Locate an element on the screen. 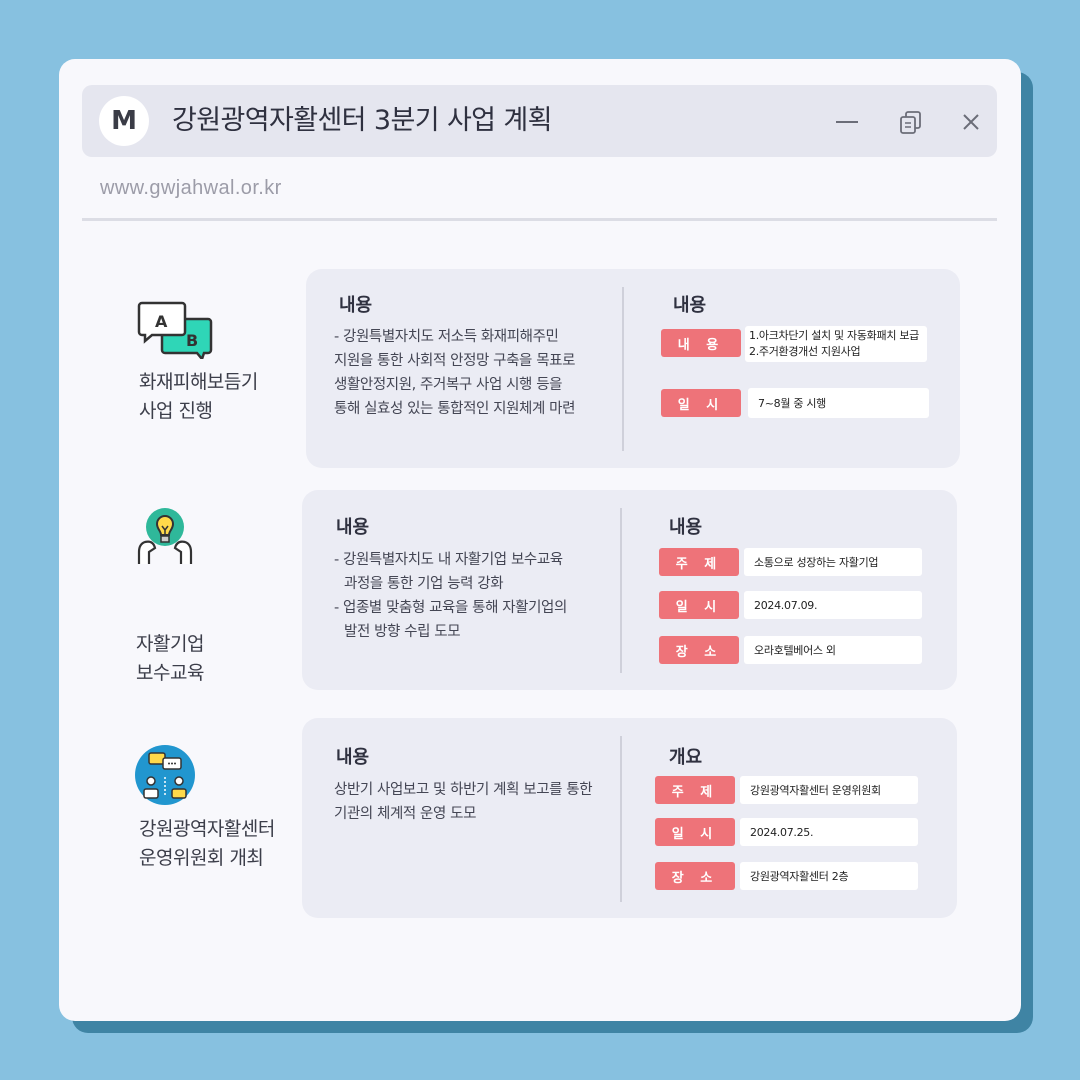 This screenshot has height=1080, width=1080. desc-line: 지원을 통한 사회적 안정망 구축을 목표로 is located at coordinates (455, 361).